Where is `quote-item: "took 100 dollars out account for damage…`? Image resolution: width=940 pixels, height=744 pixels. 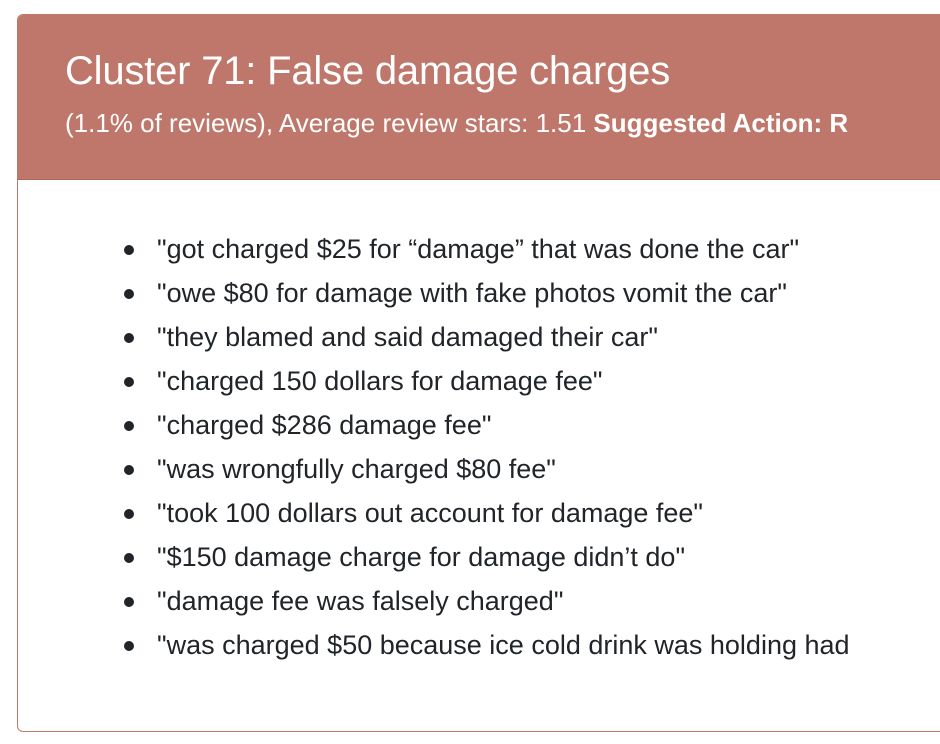
quote-item: "took 100 dollars out account for damage… is located at coordinates (532, 513).